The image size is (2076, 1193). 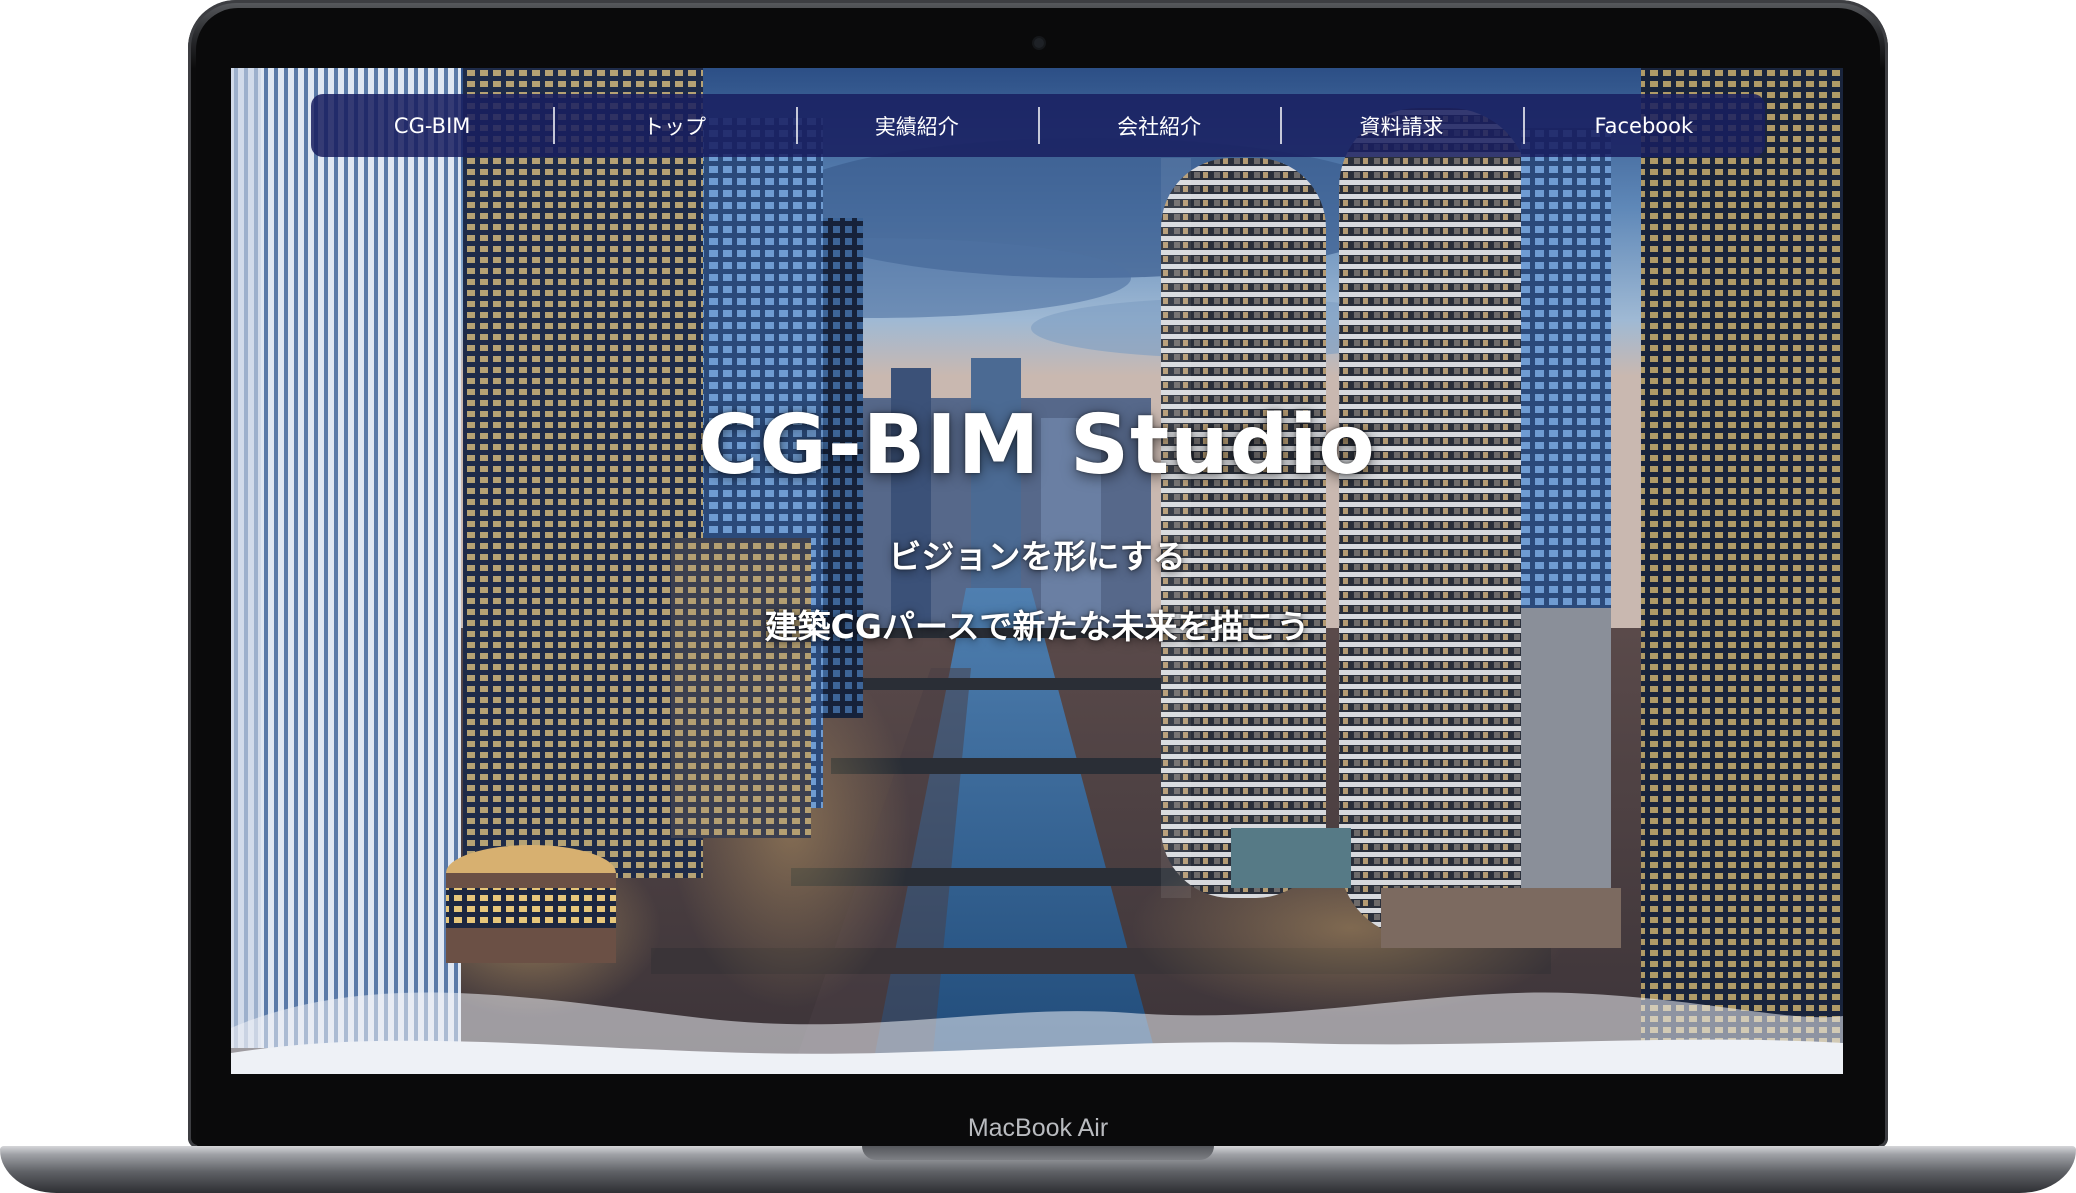 I want to click on lid-opening-notch, so click(x=1038, y=1153).